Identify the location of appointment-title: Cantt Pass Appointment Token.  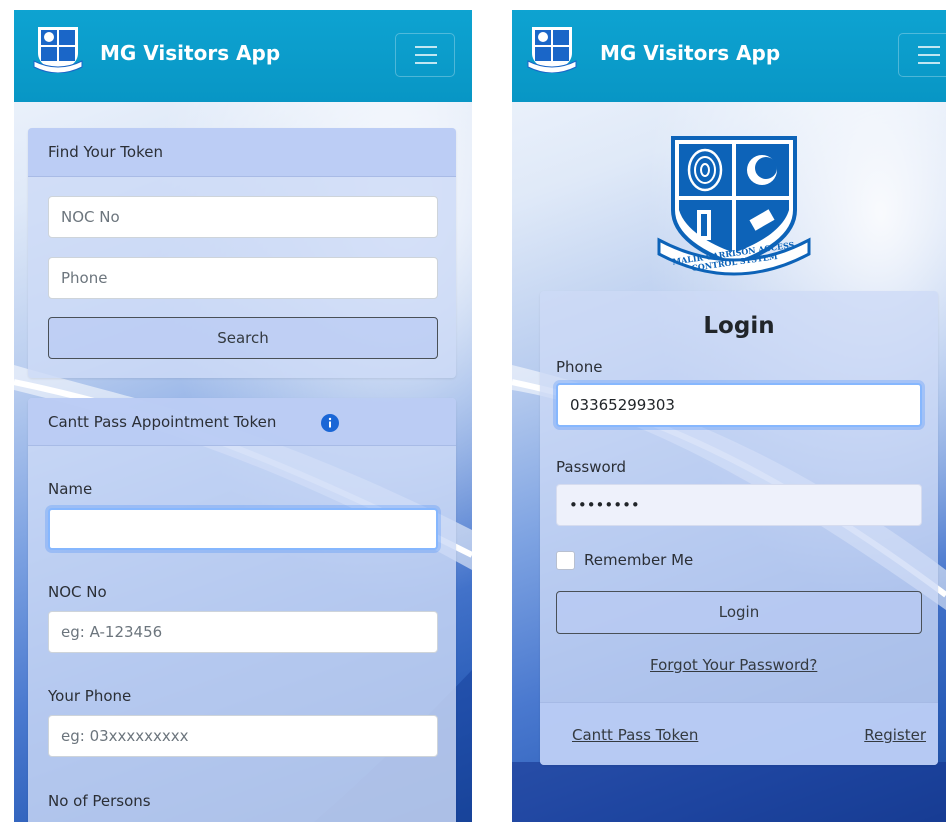
(162, 422).